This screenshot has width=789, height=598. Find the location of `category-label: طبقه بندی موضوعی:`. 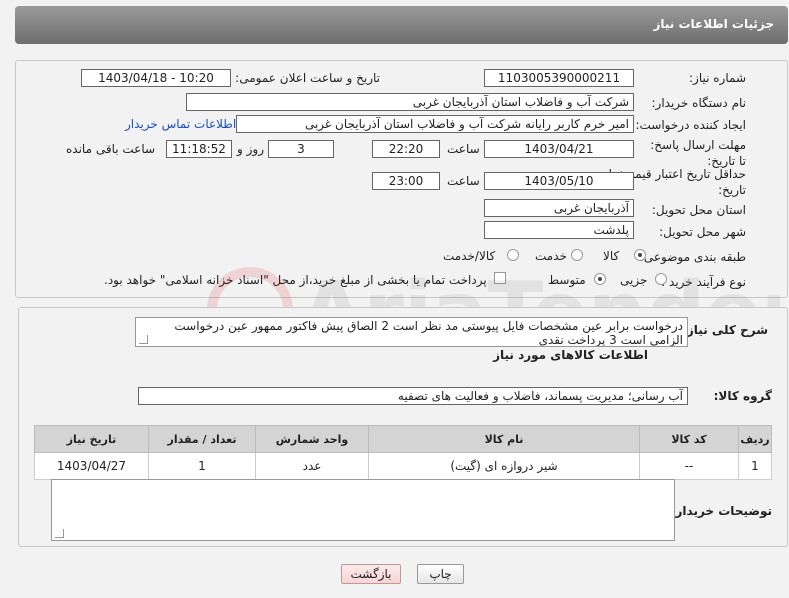

category-label: طبقه بندی موضوعی: is located at coordinates (692, 257).